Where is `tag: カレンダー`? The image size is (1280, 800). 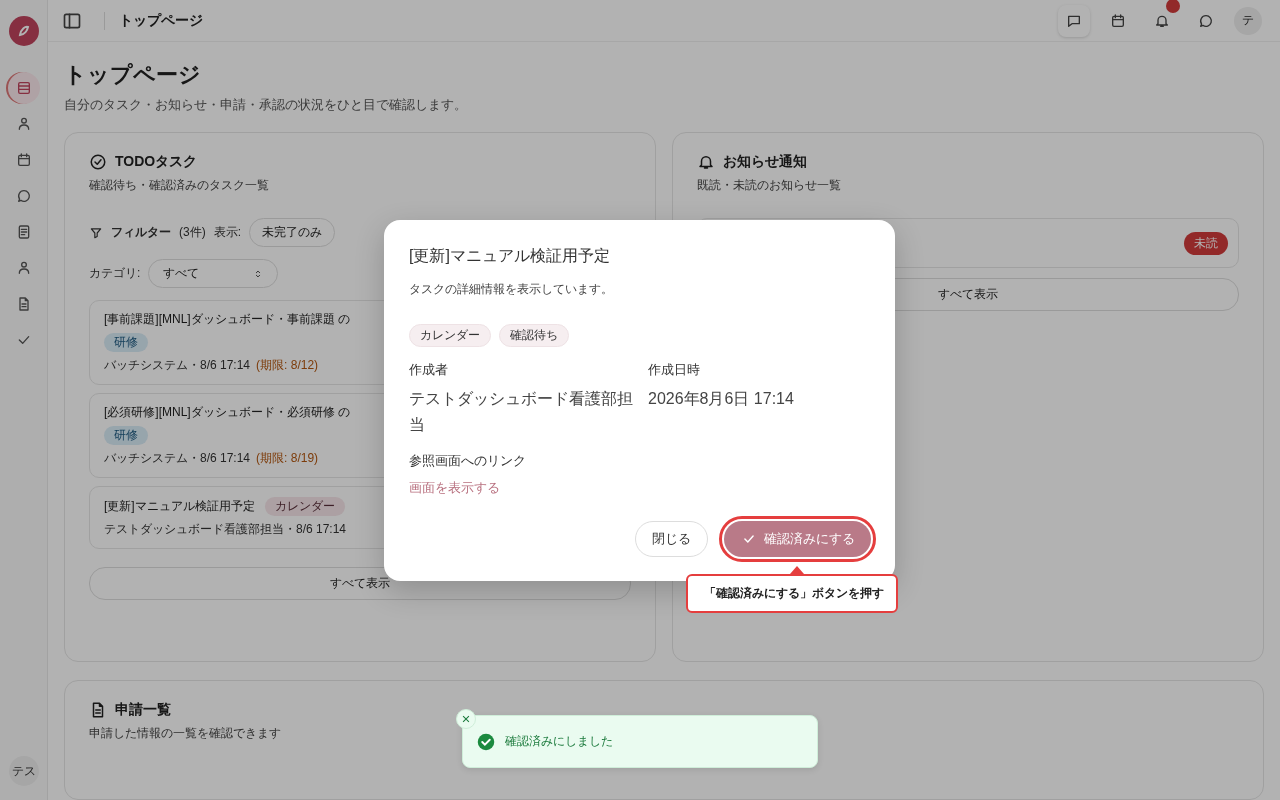 tag: カレンダー is located at coordinates (450, 335).